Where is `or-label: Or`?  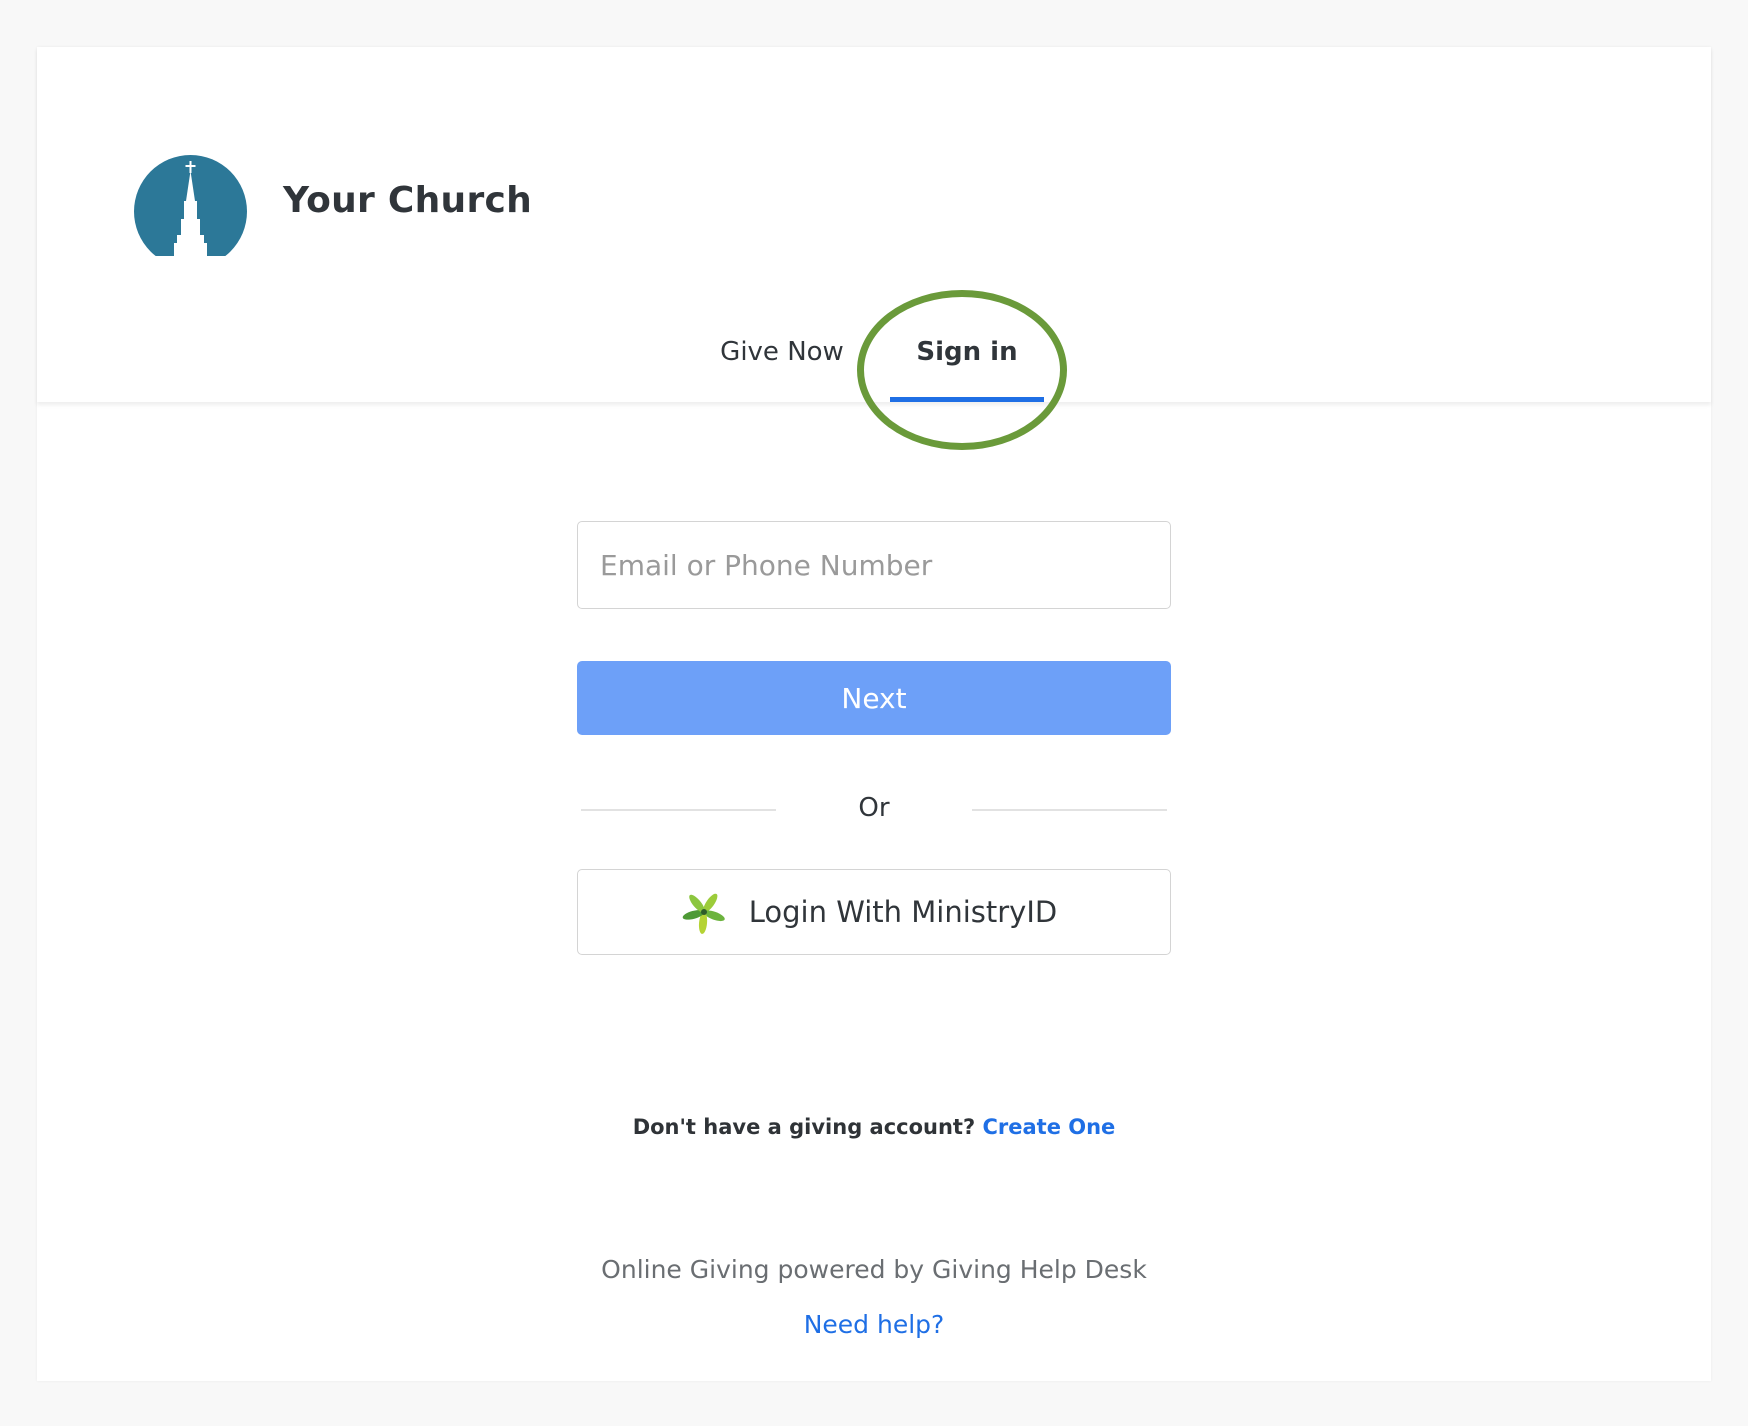
or-label: Or is located at coordinates (874, 808).